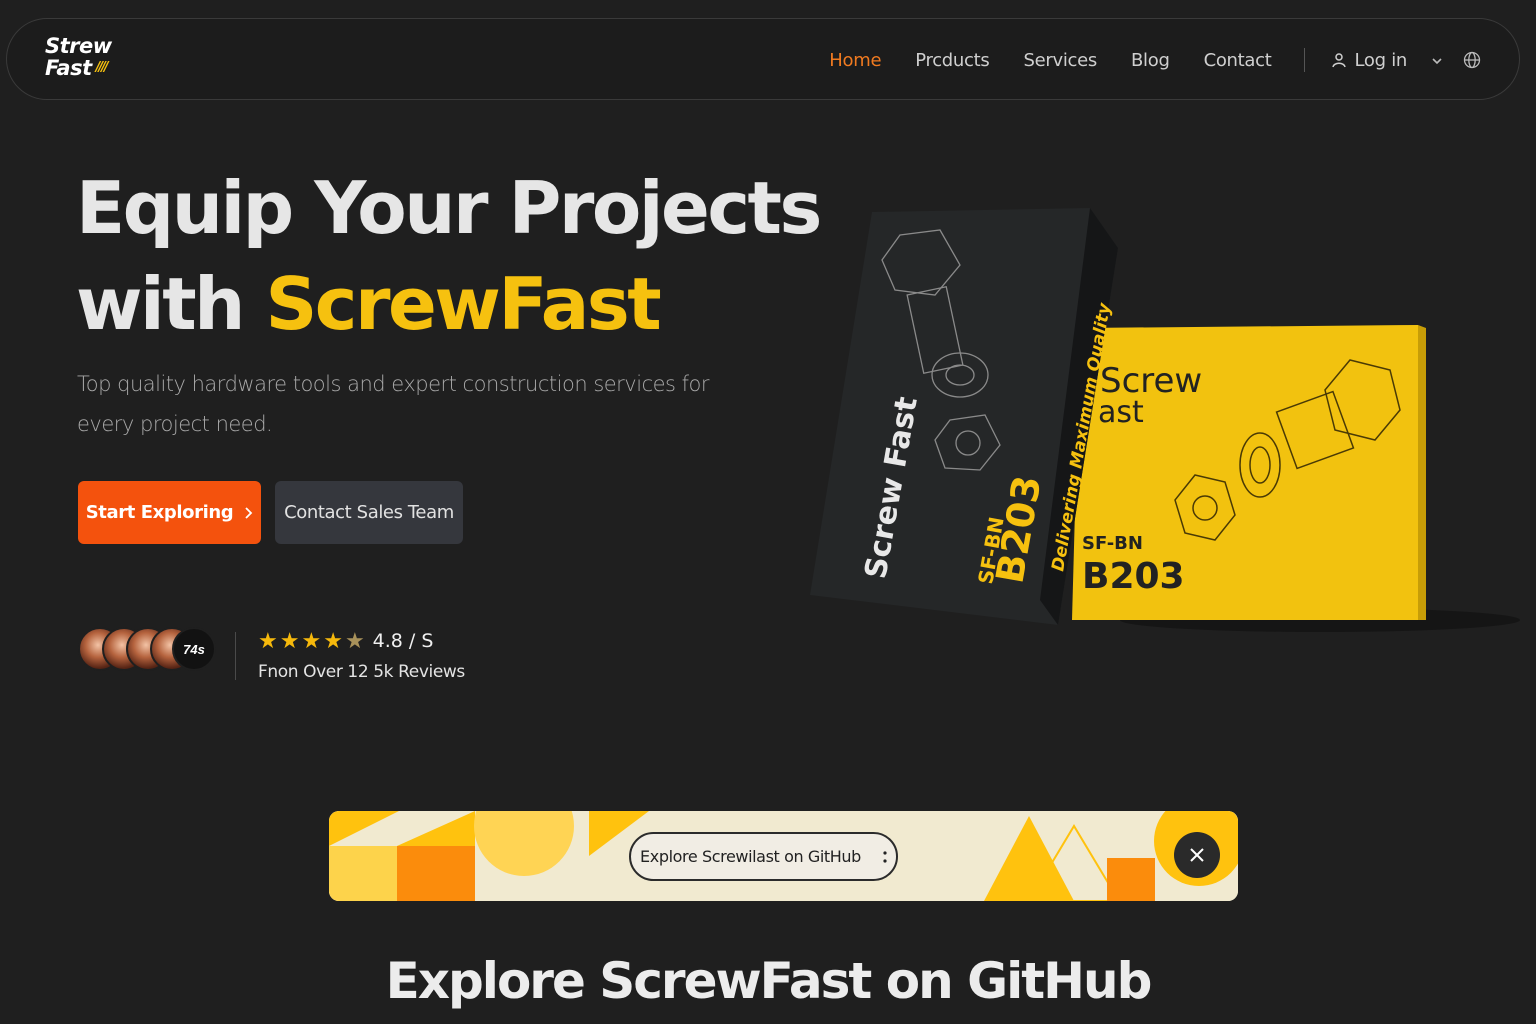 The image size is (1536, 1024). Describe the element at coordinates (102, 67) in the screenshot. I see `logo-slash-mark: ////` at that location.